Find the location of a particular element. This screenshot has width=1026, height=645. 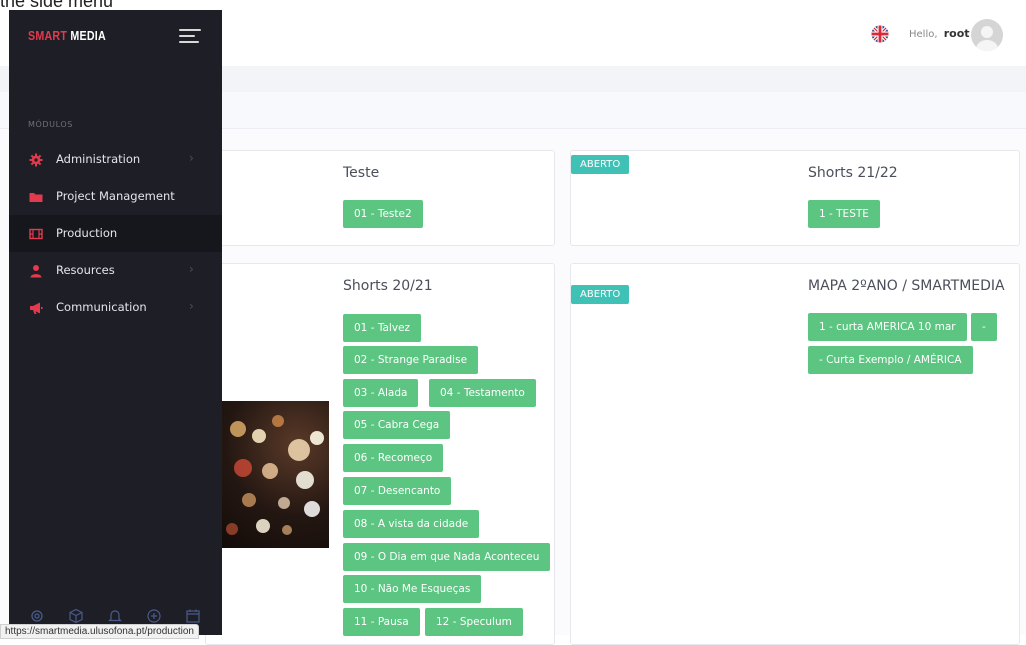

sidebar-item-project-management: Project Management is located at coordinates (115, 196).